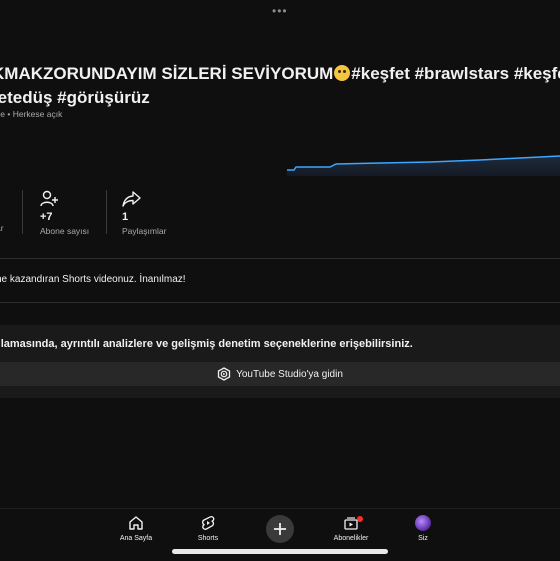 Image resolution: width=560 pixels, height=561 pixels. I want to click on chart-area, so click(423, 166).